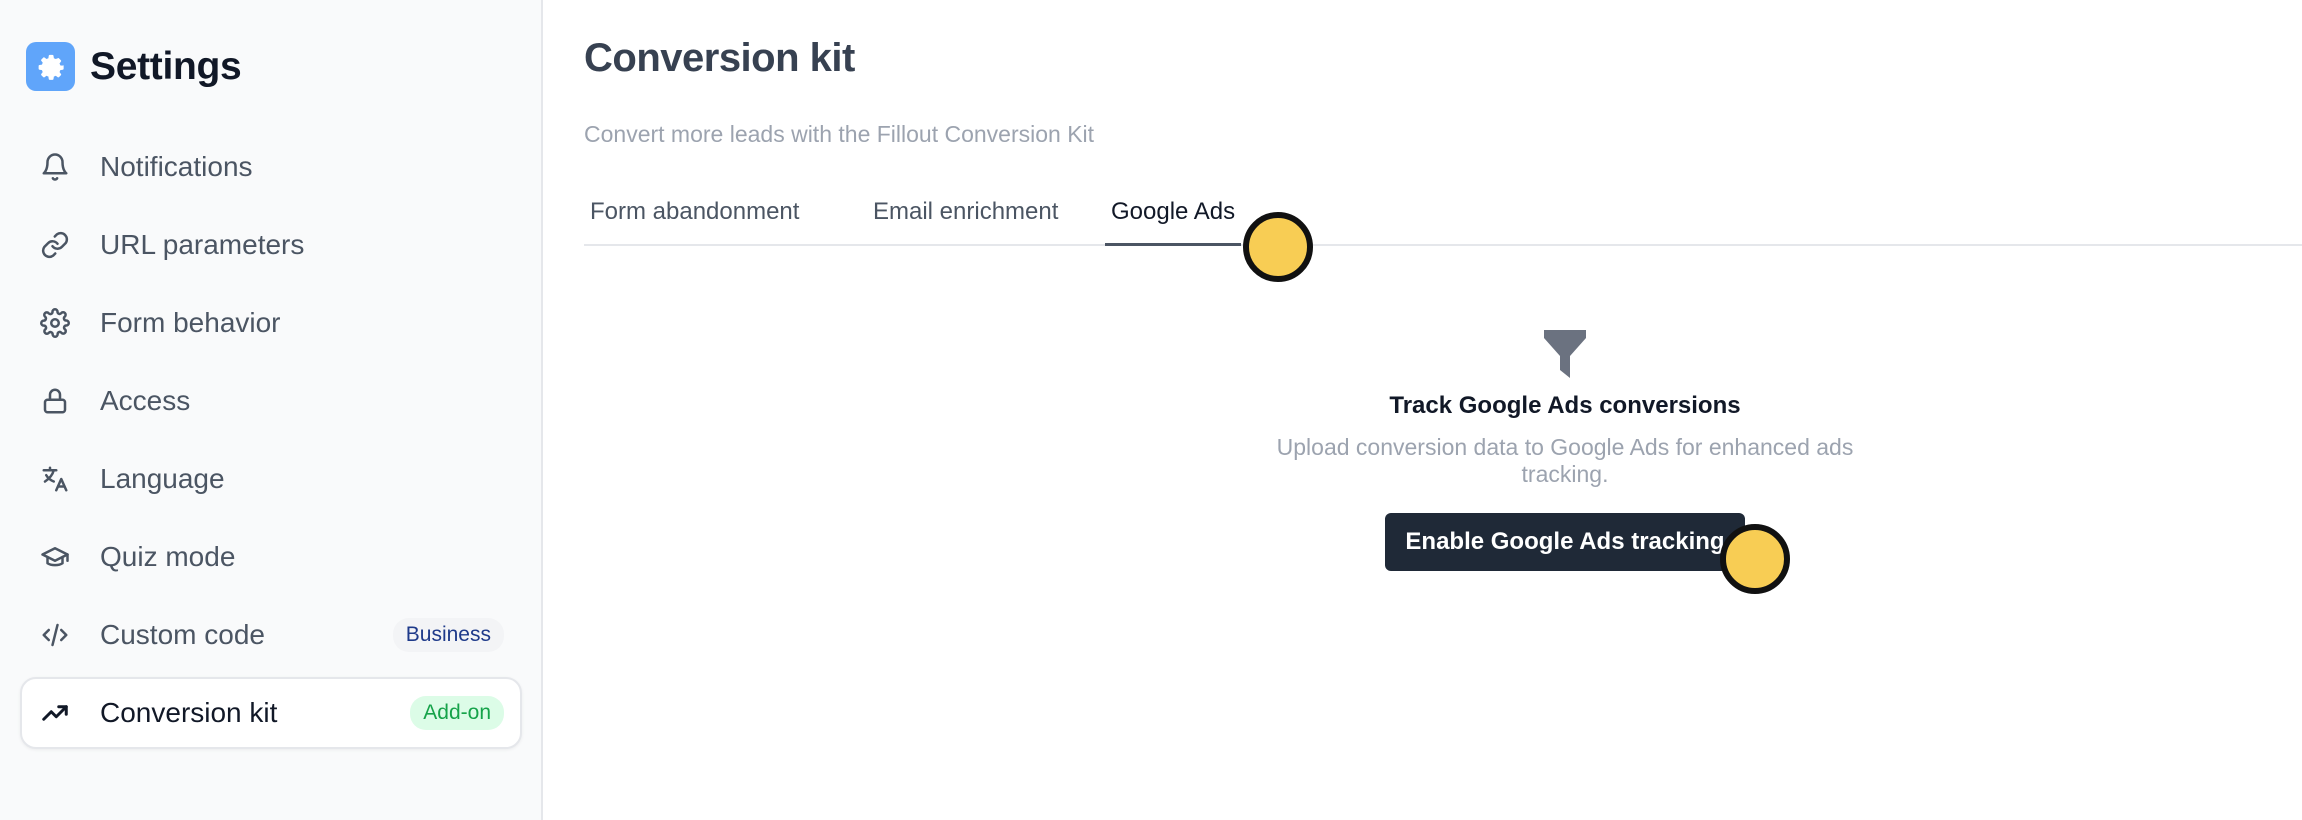 This screenshot has height=820, width=2302. Describe the element at coordinates (166, 66) in the screenshot. I see `sidebar-title: Settings` at that location.